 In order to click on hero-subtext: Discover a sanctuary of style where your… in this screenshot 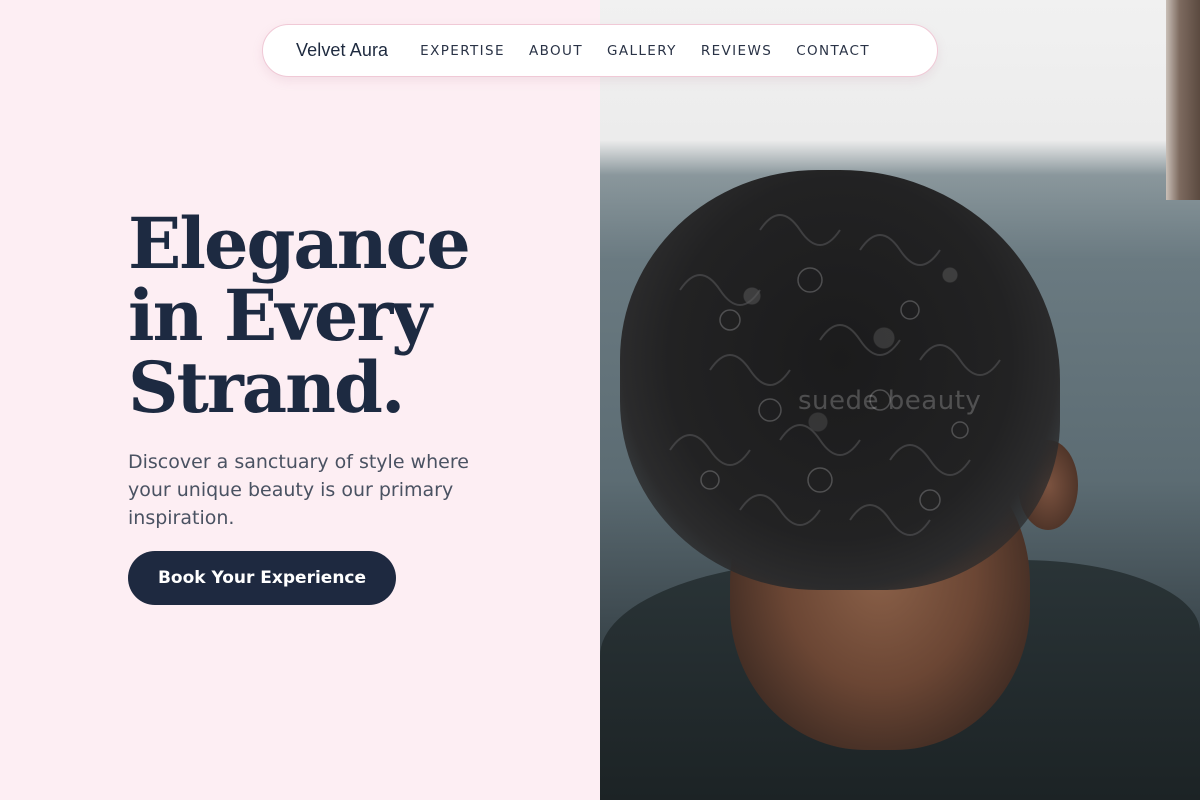, I will do `click(298, 490)`.